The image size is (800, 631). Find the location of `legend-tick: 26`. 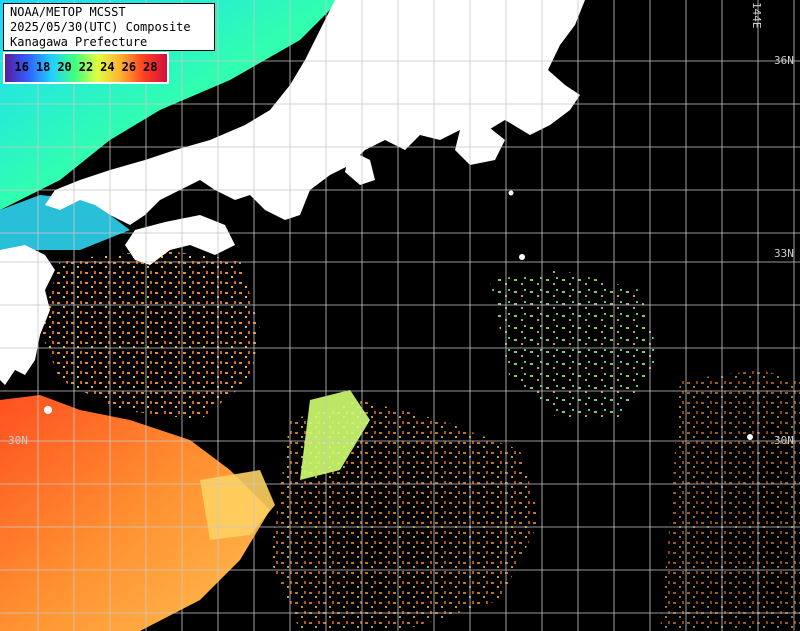

legend-tick: 26 is located at coordinates (129, 67).